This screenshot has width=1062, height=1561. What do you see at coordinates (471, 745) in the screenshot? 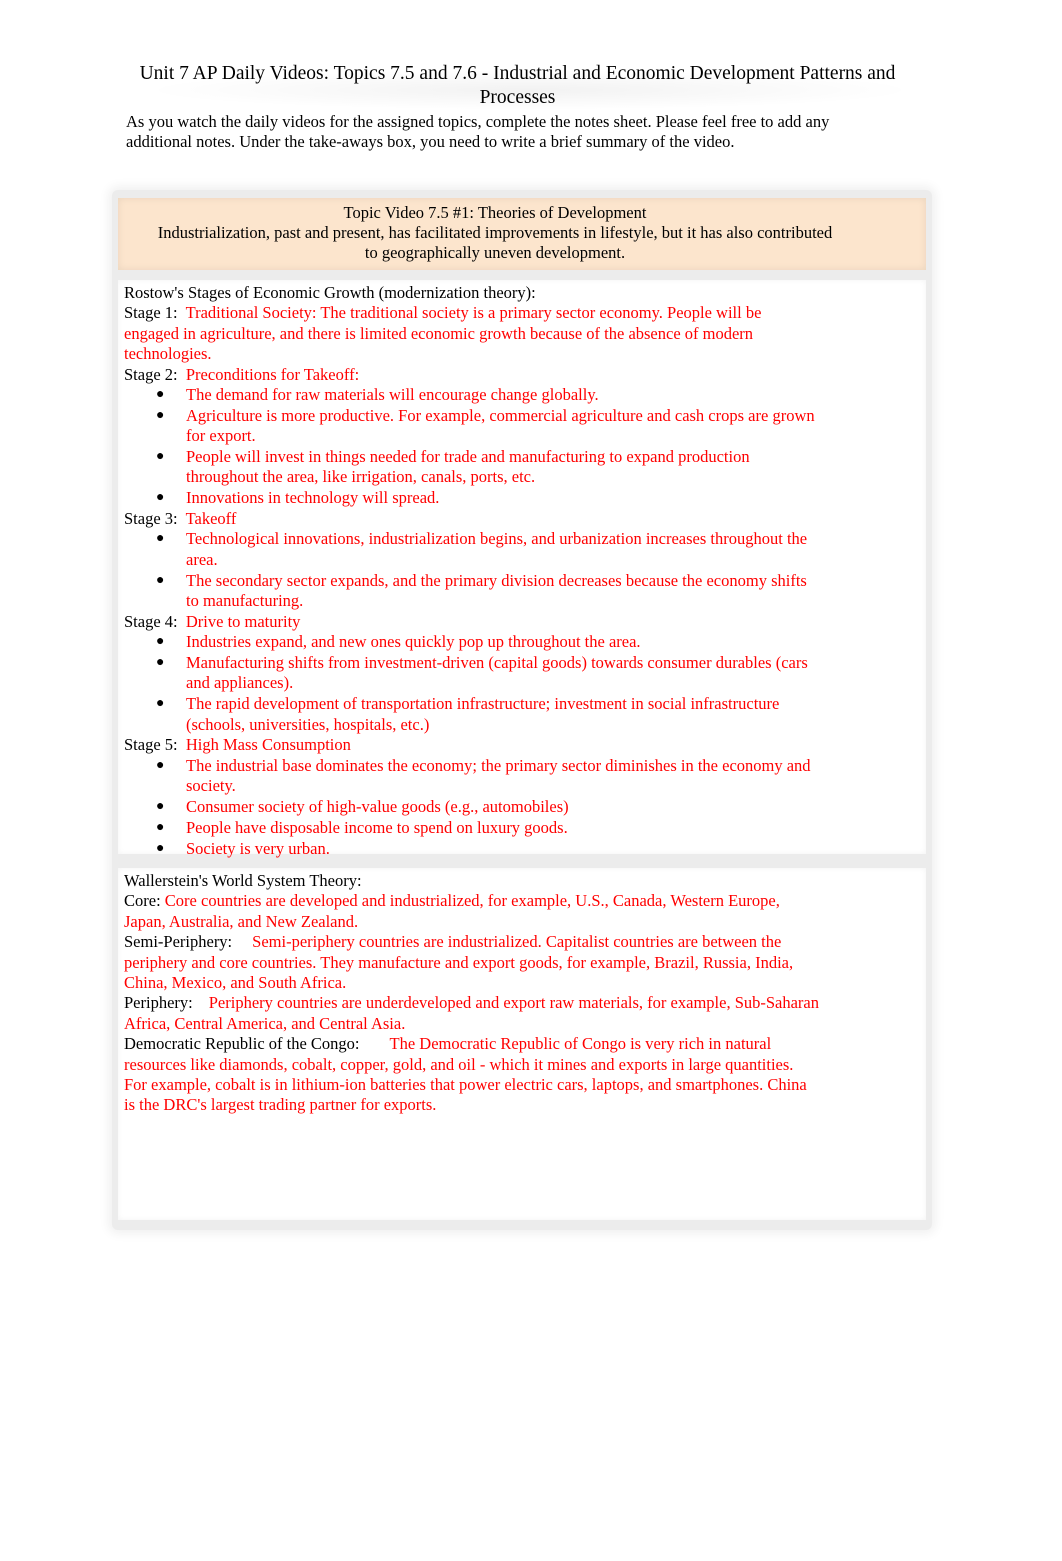
I see `stage-5: Stage 5: High Mass Consumption` at bounding box center [471, 745].